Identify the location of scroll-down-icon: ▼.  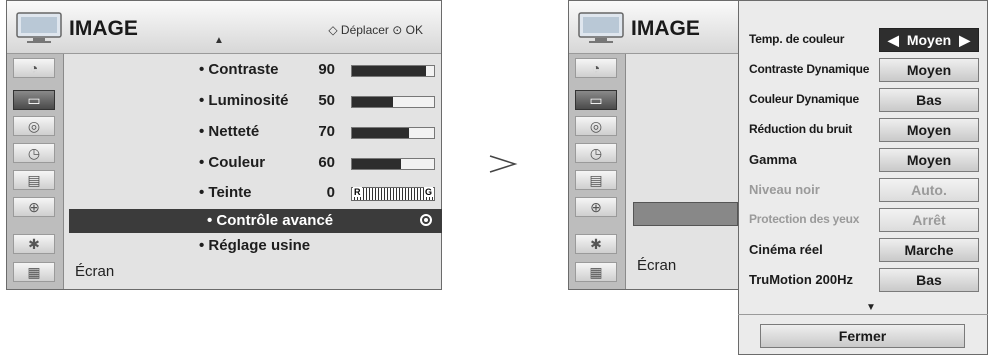
(871, 307).